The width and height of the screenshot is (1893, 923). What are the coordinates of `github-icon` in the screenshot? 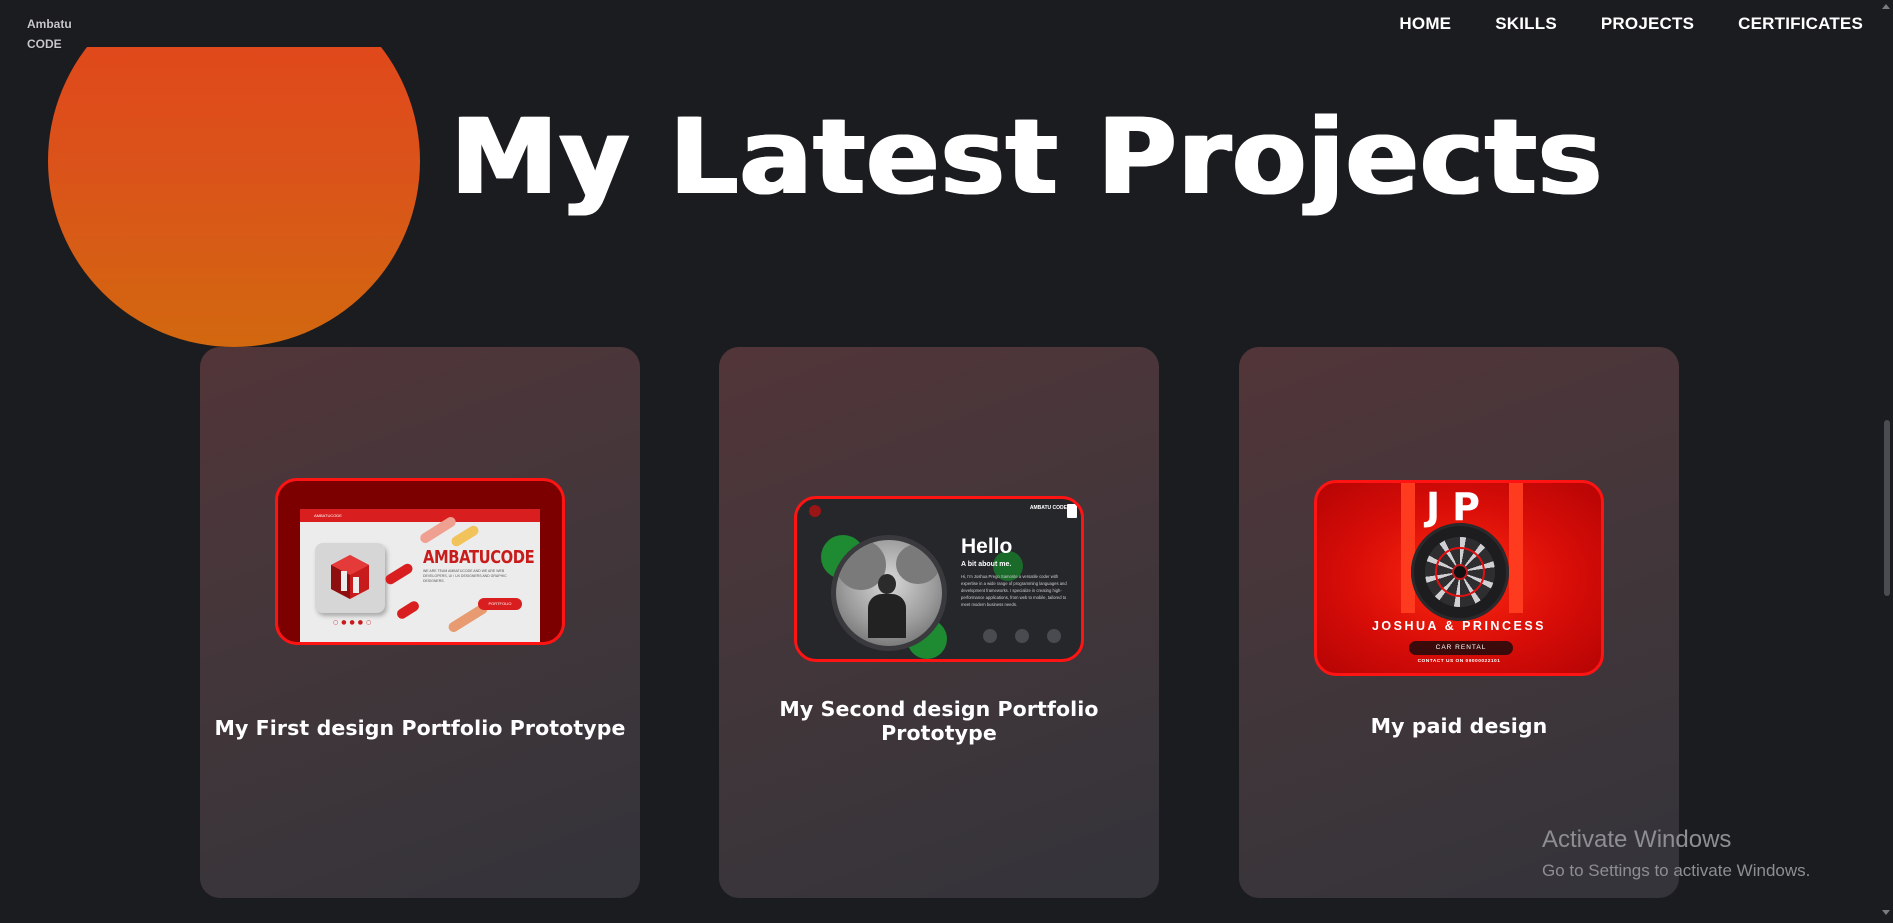 It's located at (1022, 636).